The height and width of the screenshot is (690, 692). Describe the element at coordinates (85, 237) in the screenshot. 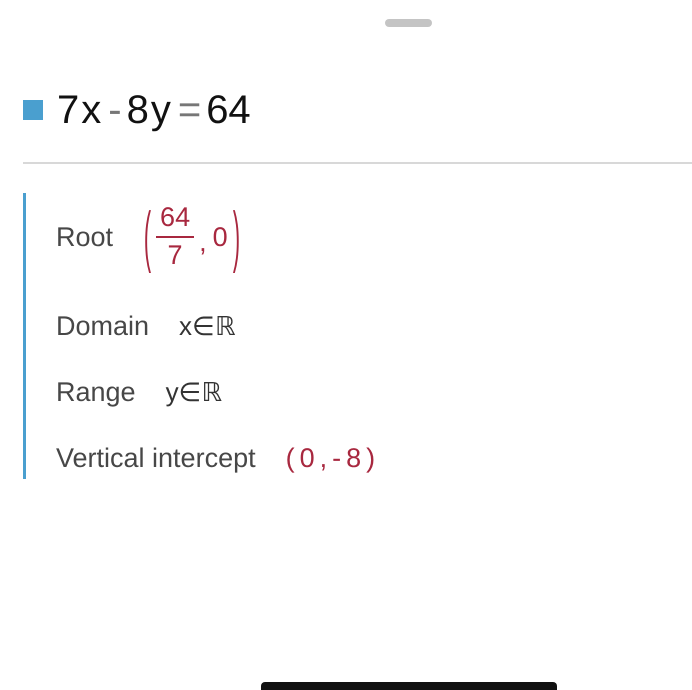

I see `property-label: Root` at that location.